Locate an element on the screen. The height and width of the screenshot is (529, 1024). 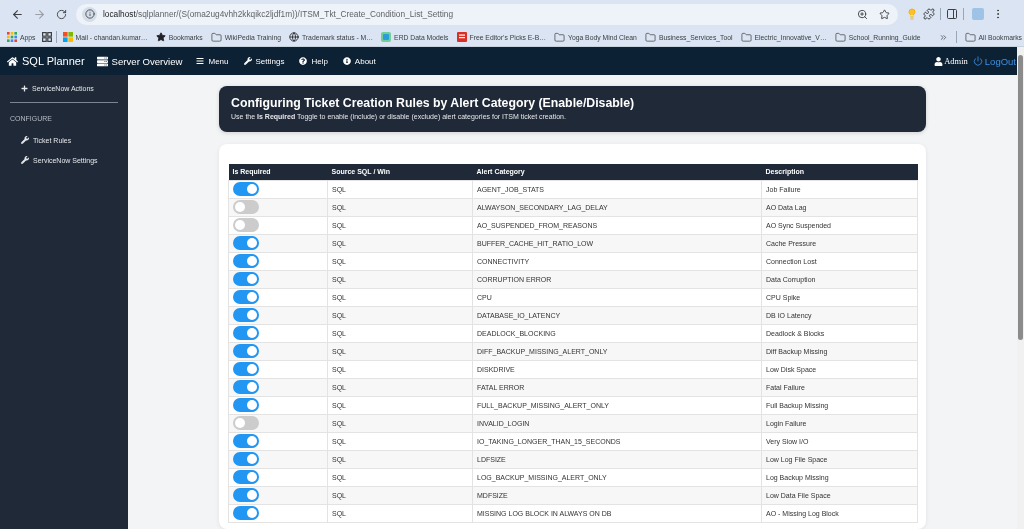
globe-icon is located at coordinates (293, 37).